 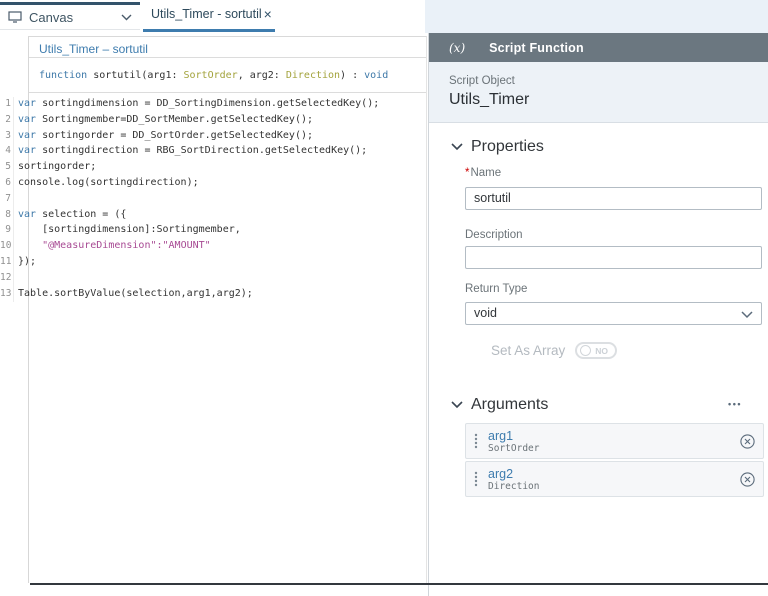 I want to click on code-token: selection = ({, so click(x=84, y=214).